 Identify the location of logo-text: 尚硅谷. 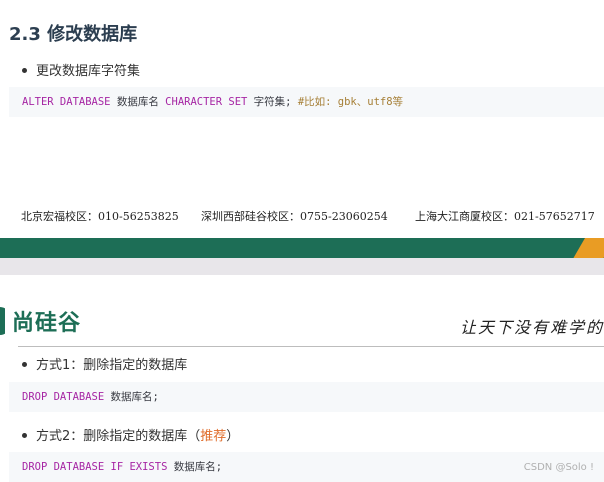
(47, 323).